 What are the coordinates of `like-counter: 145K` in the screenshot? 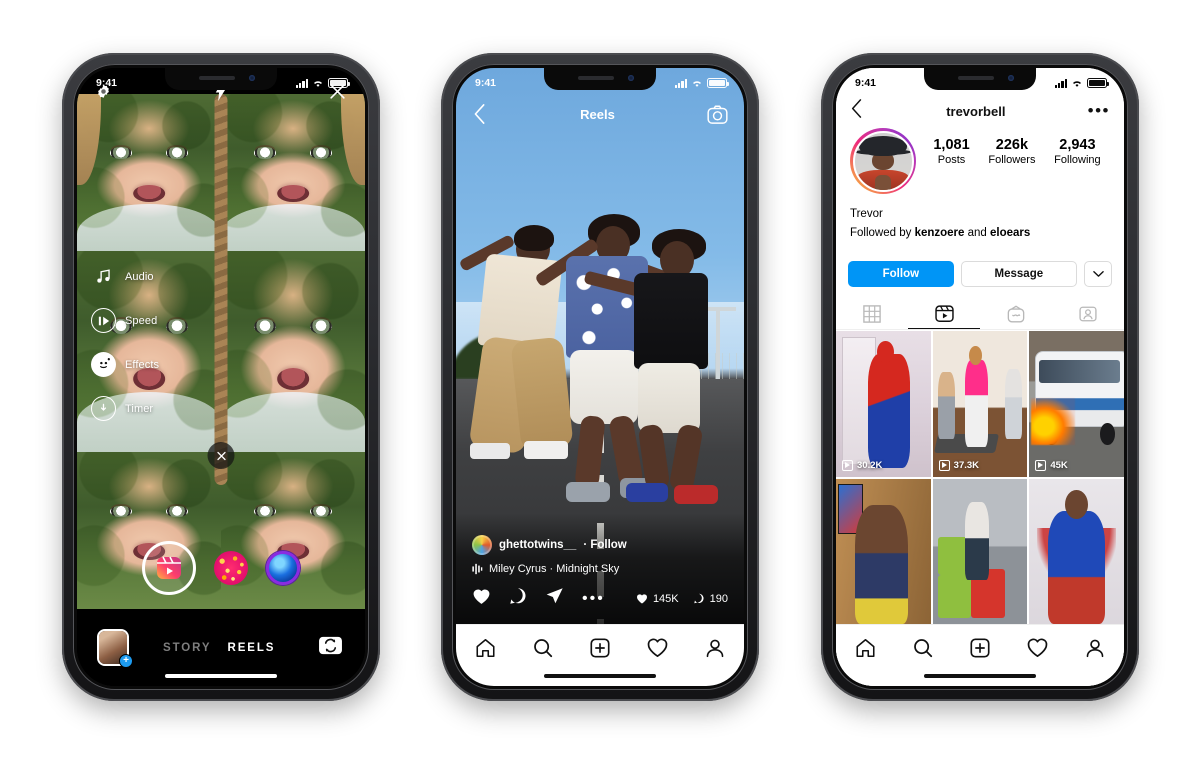 It's located at (657, 599).